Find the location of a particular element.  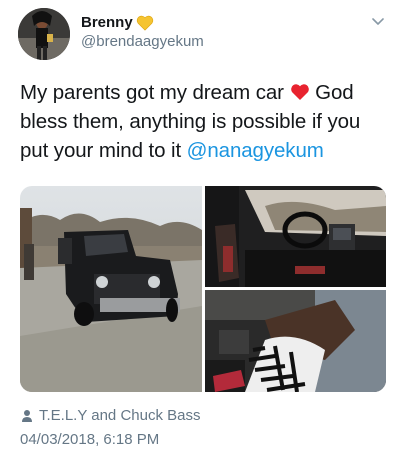

tagged-users: T.E.L.Y and Chuck Bass is located at coordinates (110, 415).